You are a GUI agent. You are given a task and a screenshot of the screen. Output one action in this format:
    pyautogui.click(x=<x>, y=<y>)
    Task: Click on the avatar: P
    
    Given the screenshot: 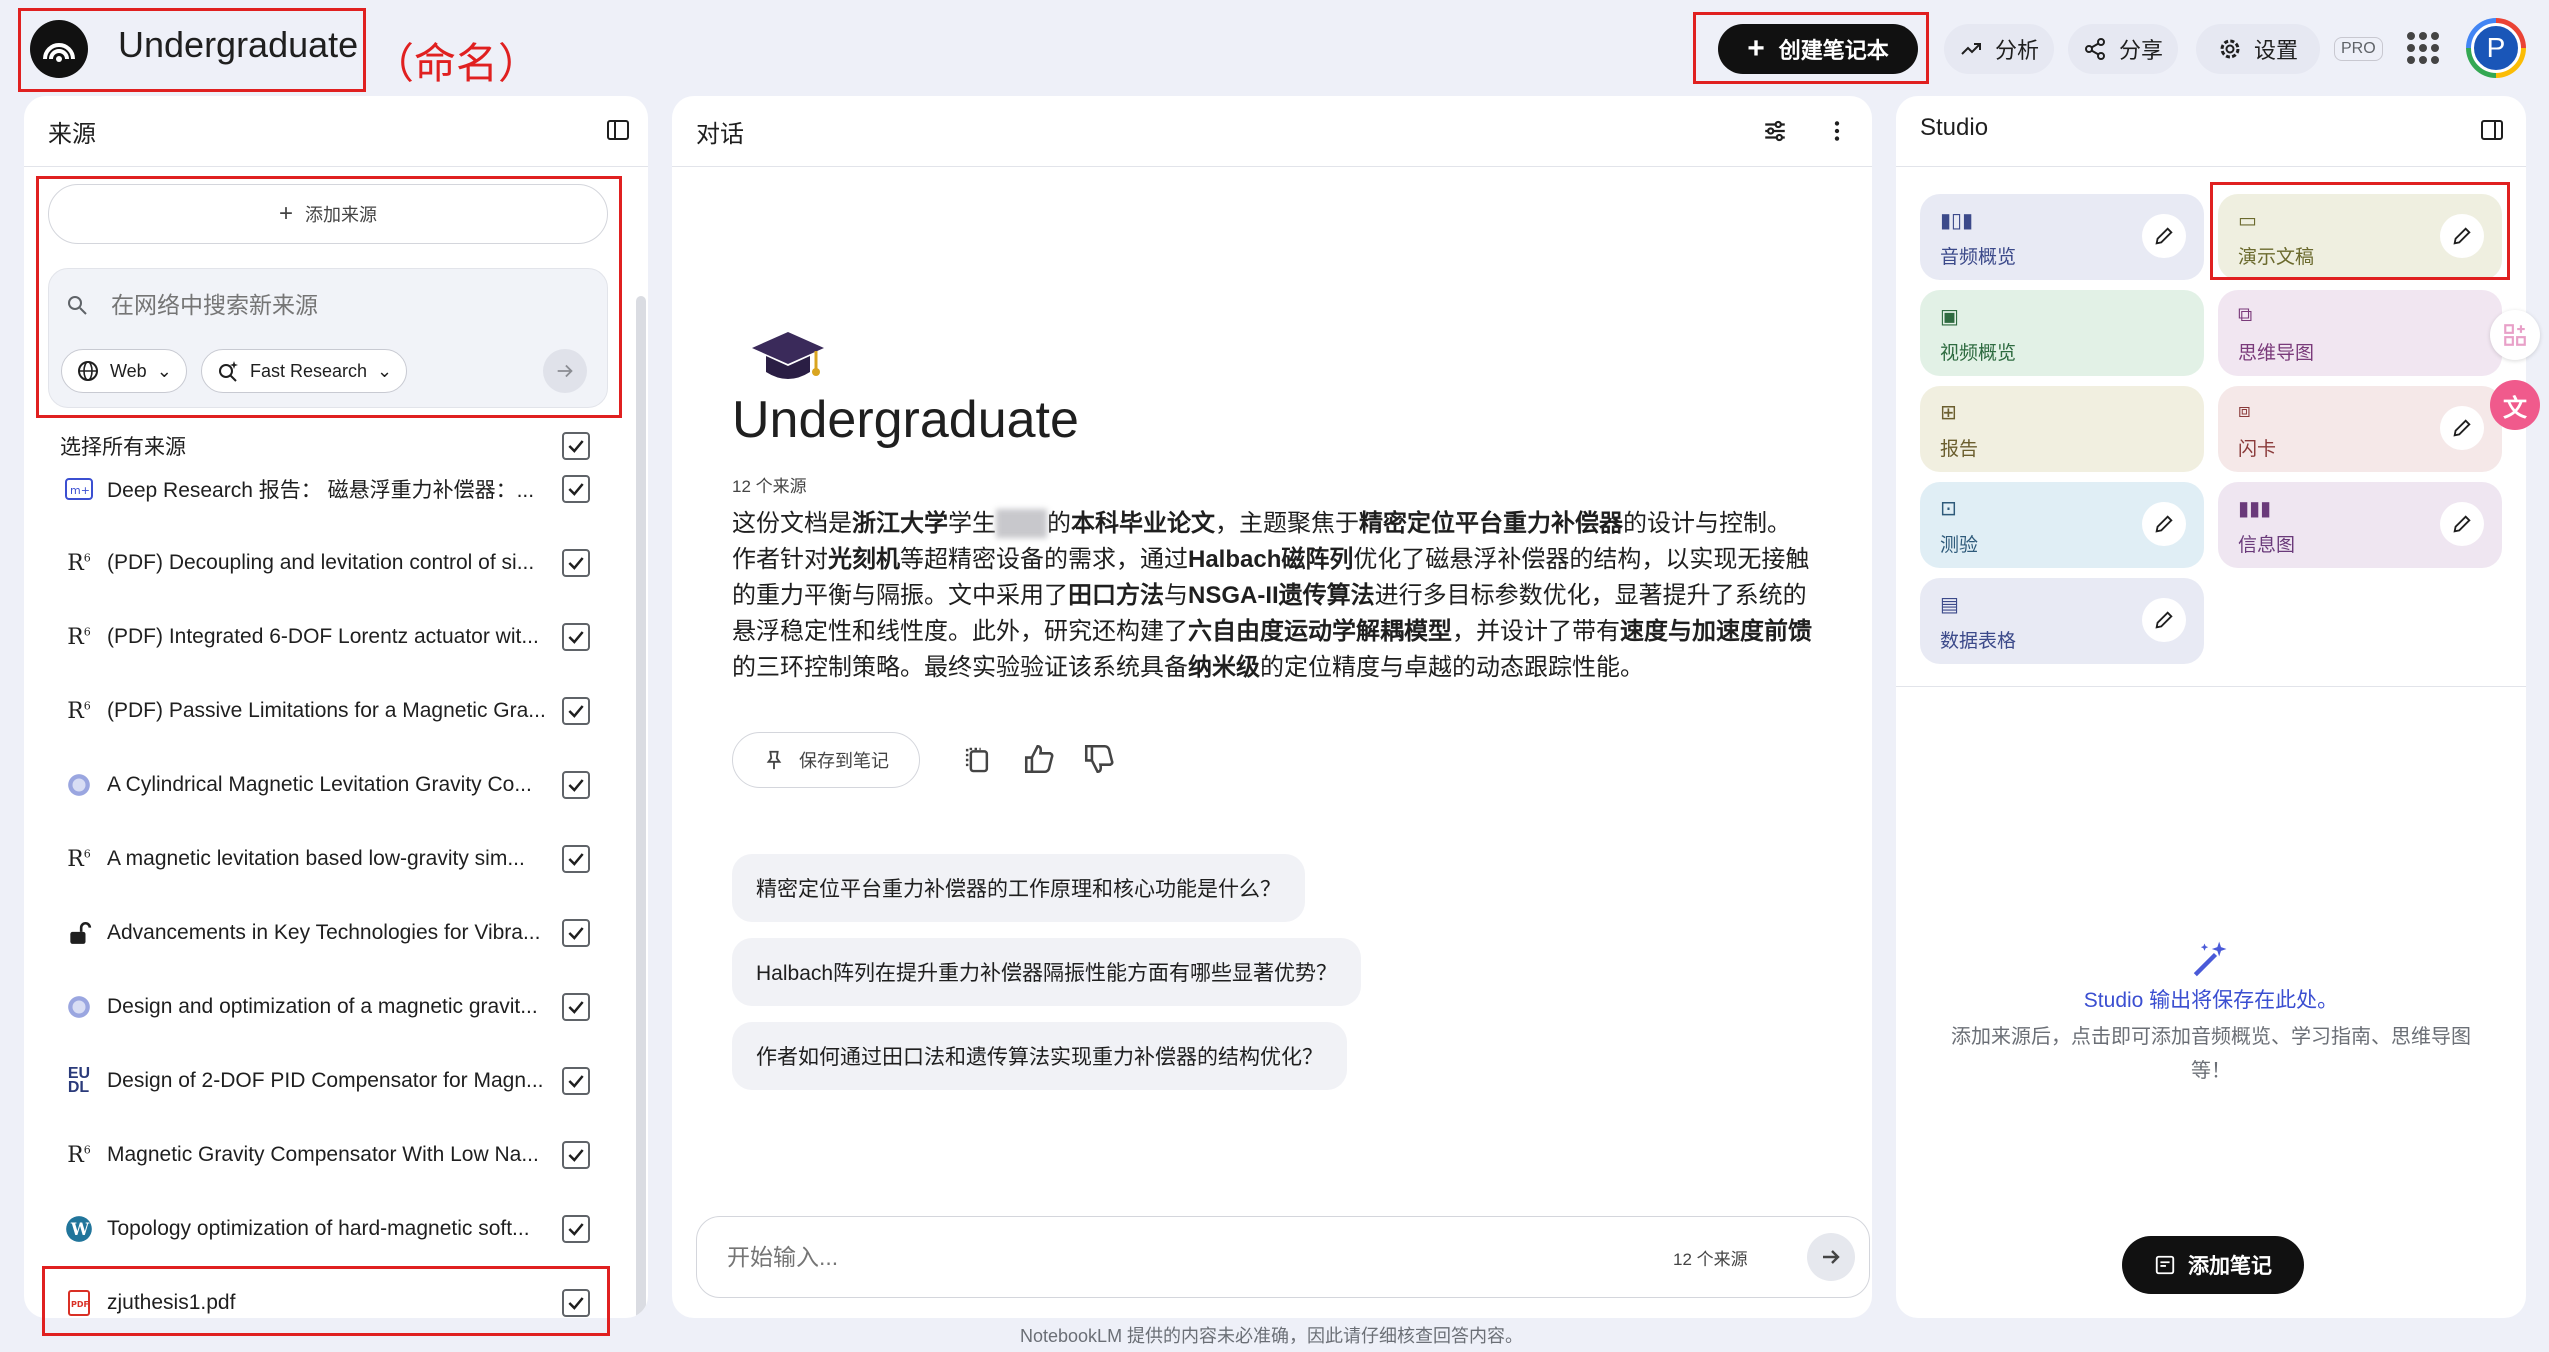 What is the action you would take?
    pyautogui.click(x=2496, y=48)
    